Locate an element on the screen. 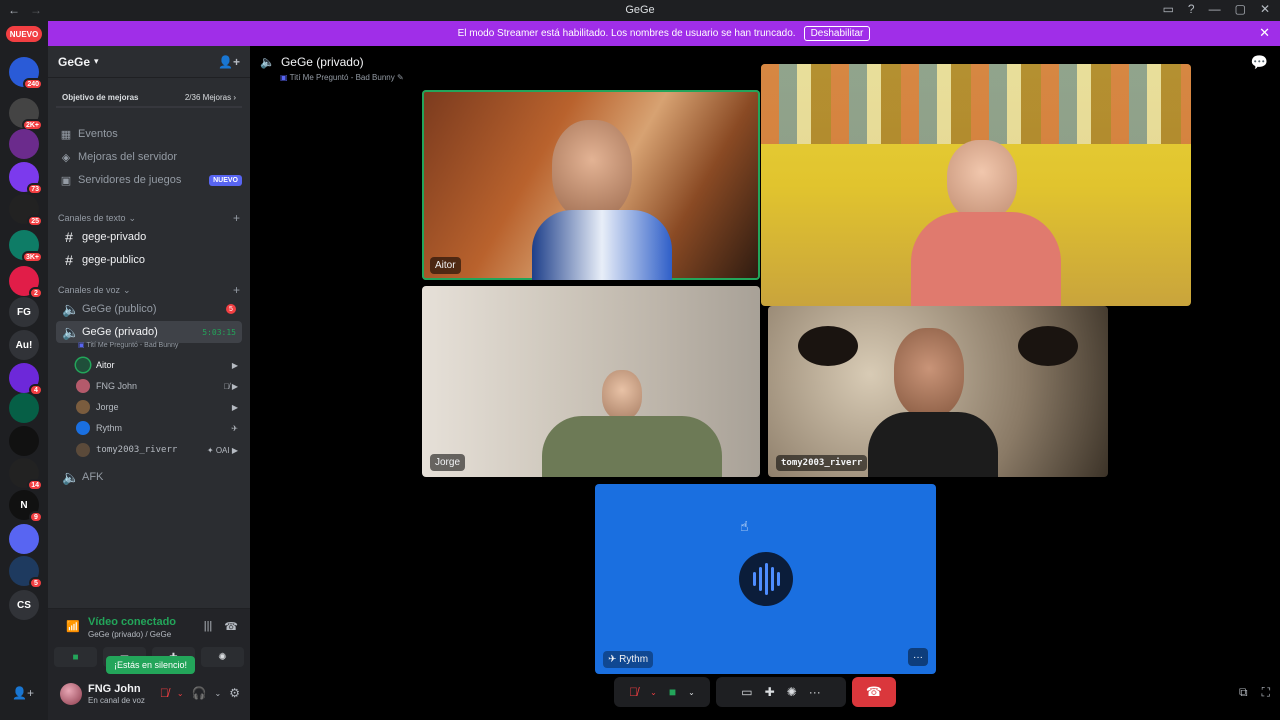 The height and width of the screenshot is (720, 1280). soundboard-icon: ✺ is located at coordinates (792, 692).